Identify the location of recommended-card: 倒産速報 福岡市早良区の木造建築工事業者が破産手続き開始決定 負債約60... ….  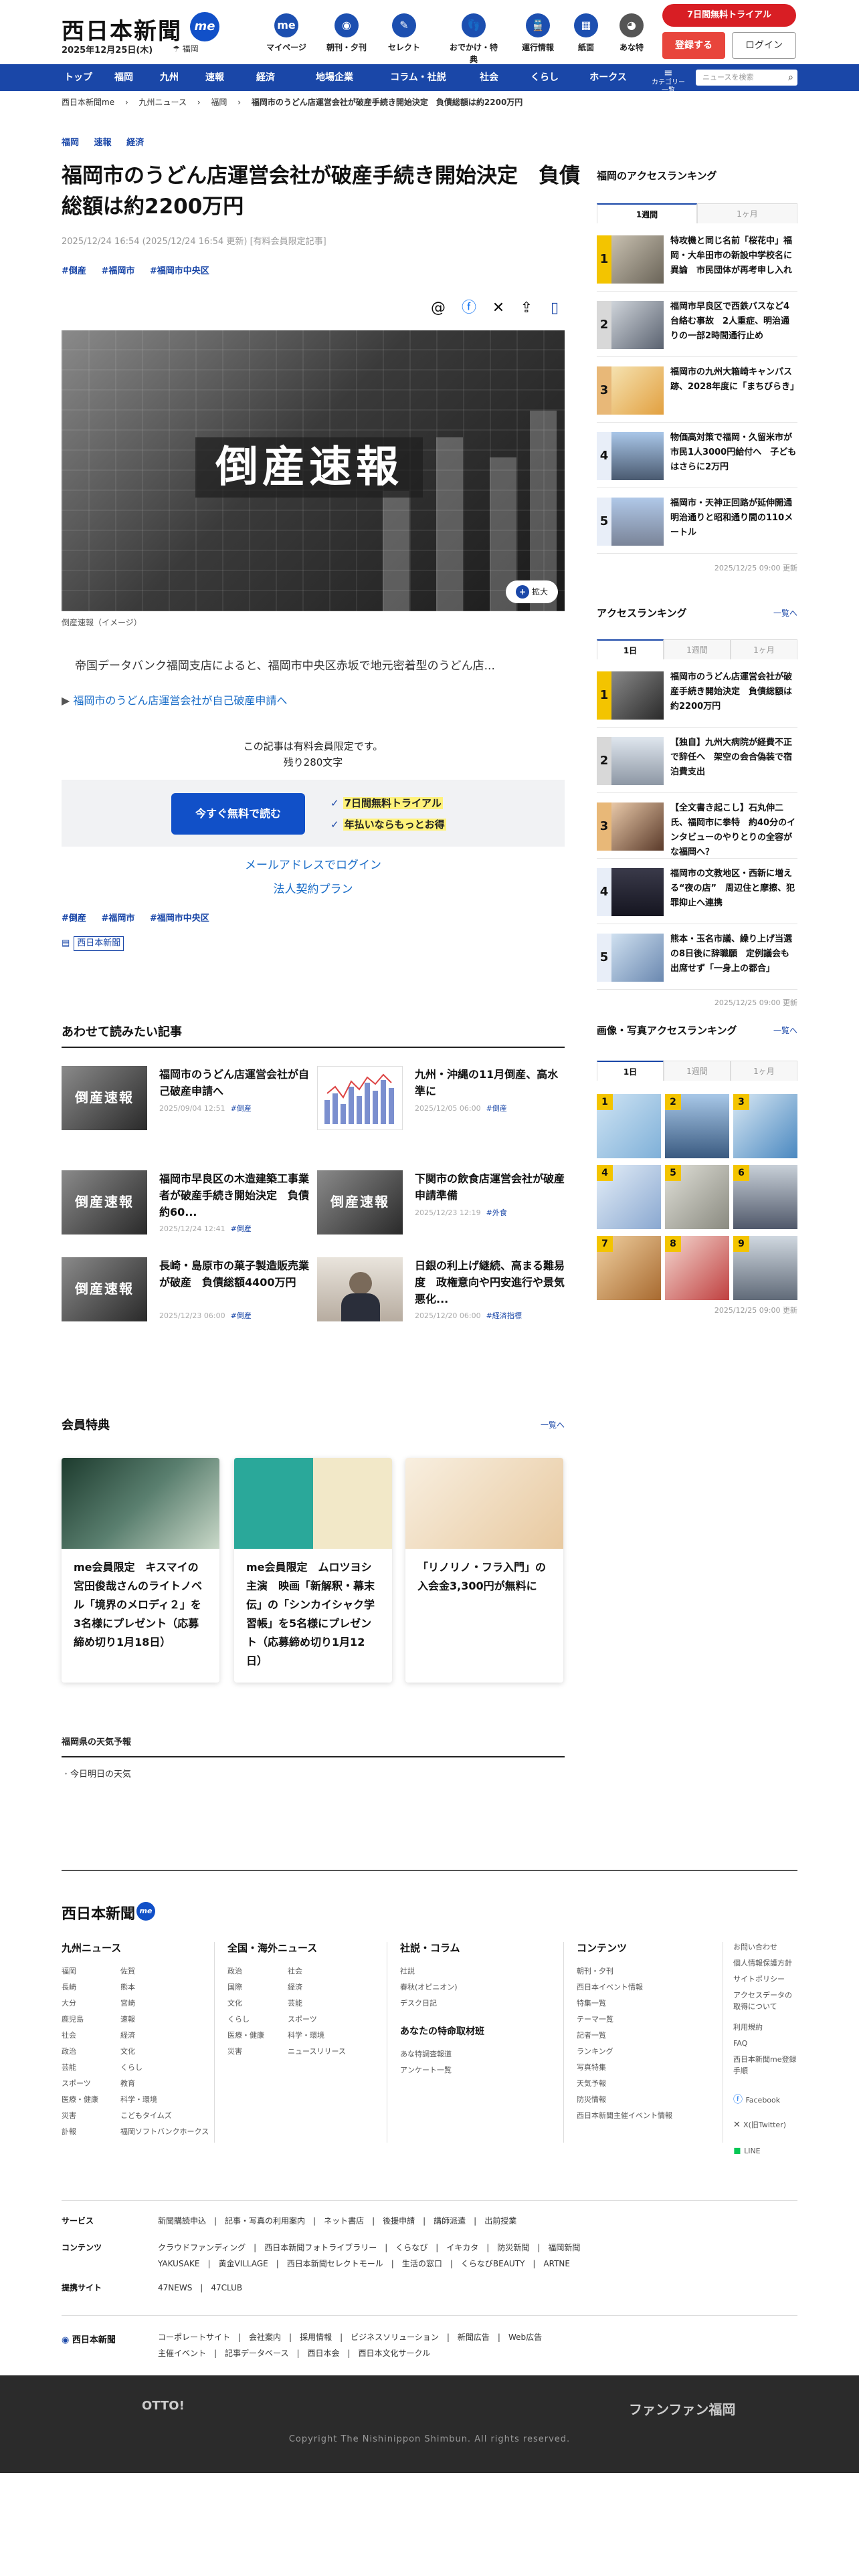
(185, 1213).